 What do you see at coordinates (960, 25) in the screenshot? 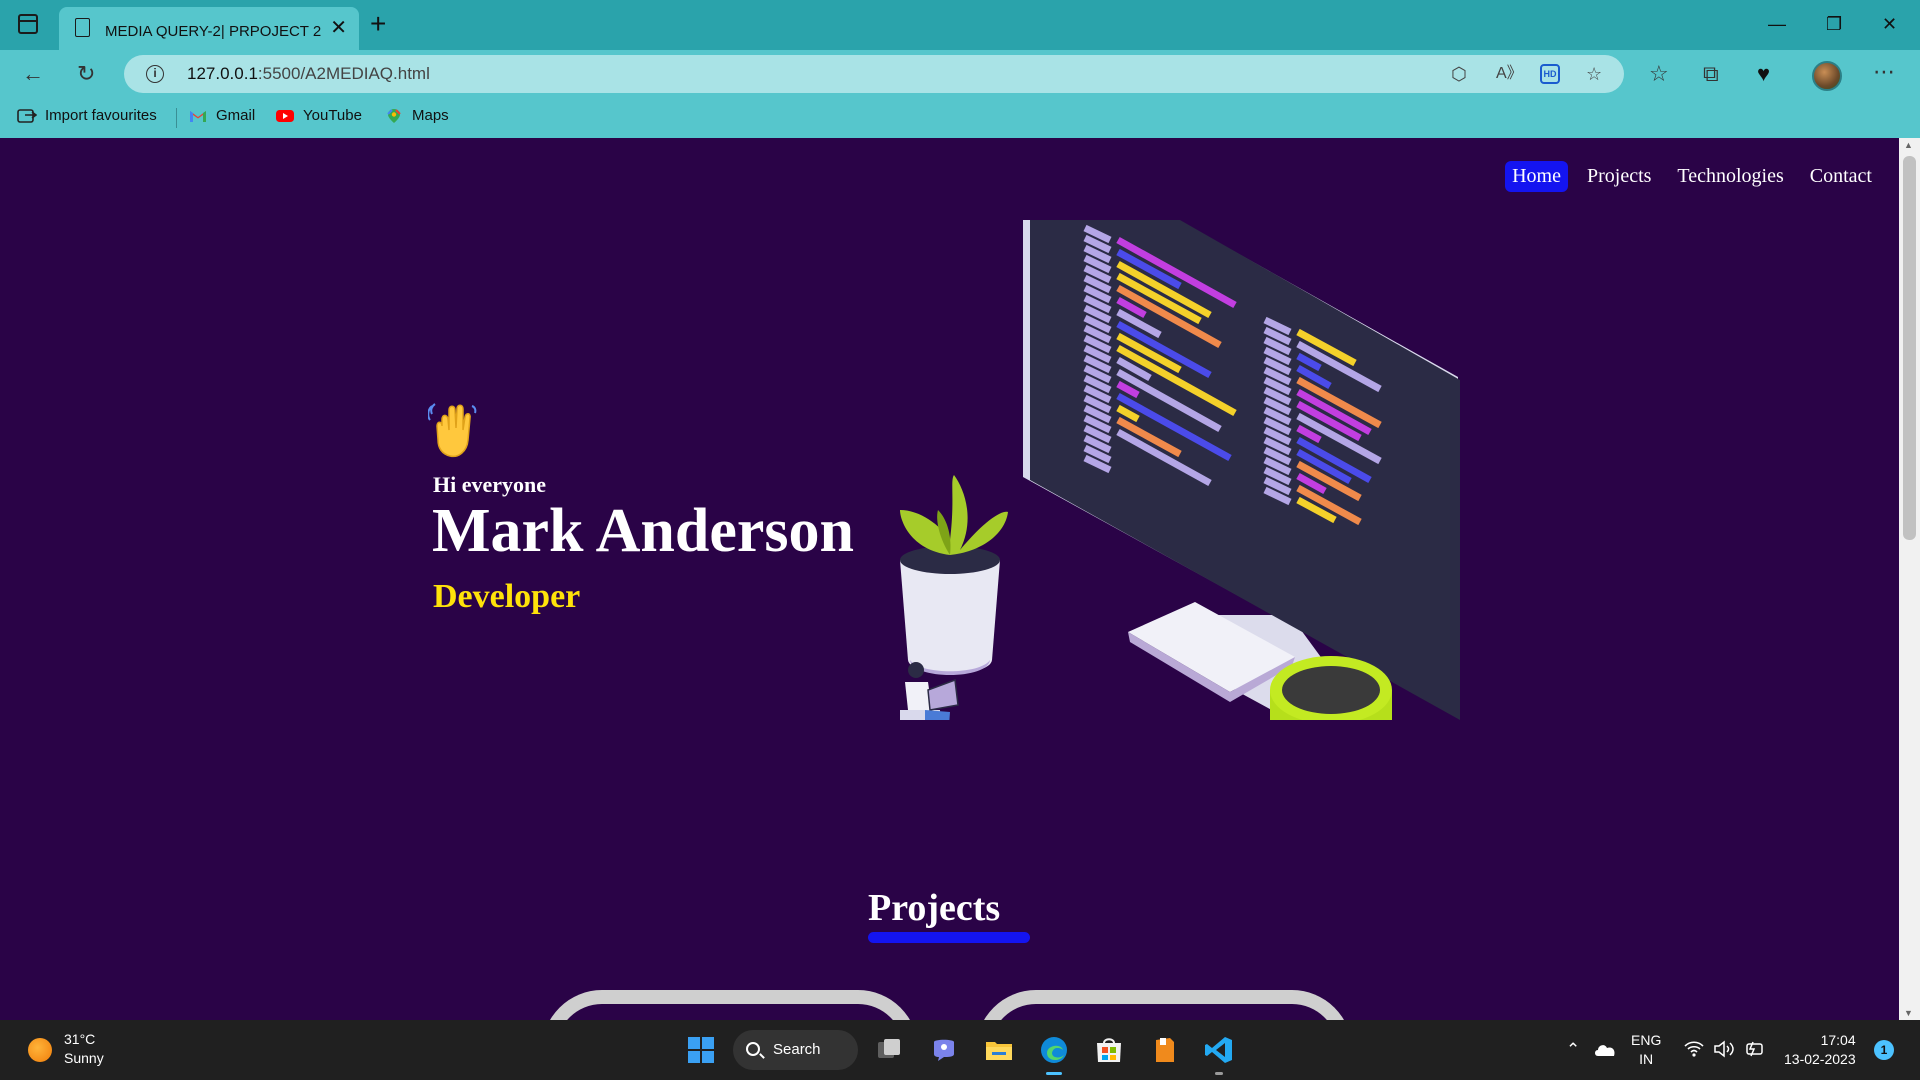
I see `browser-titlebar: MEDIA QUERY-2| PRPOJECT 2 ✕ + — ❐ ✕` at bounding box center [960, 25].